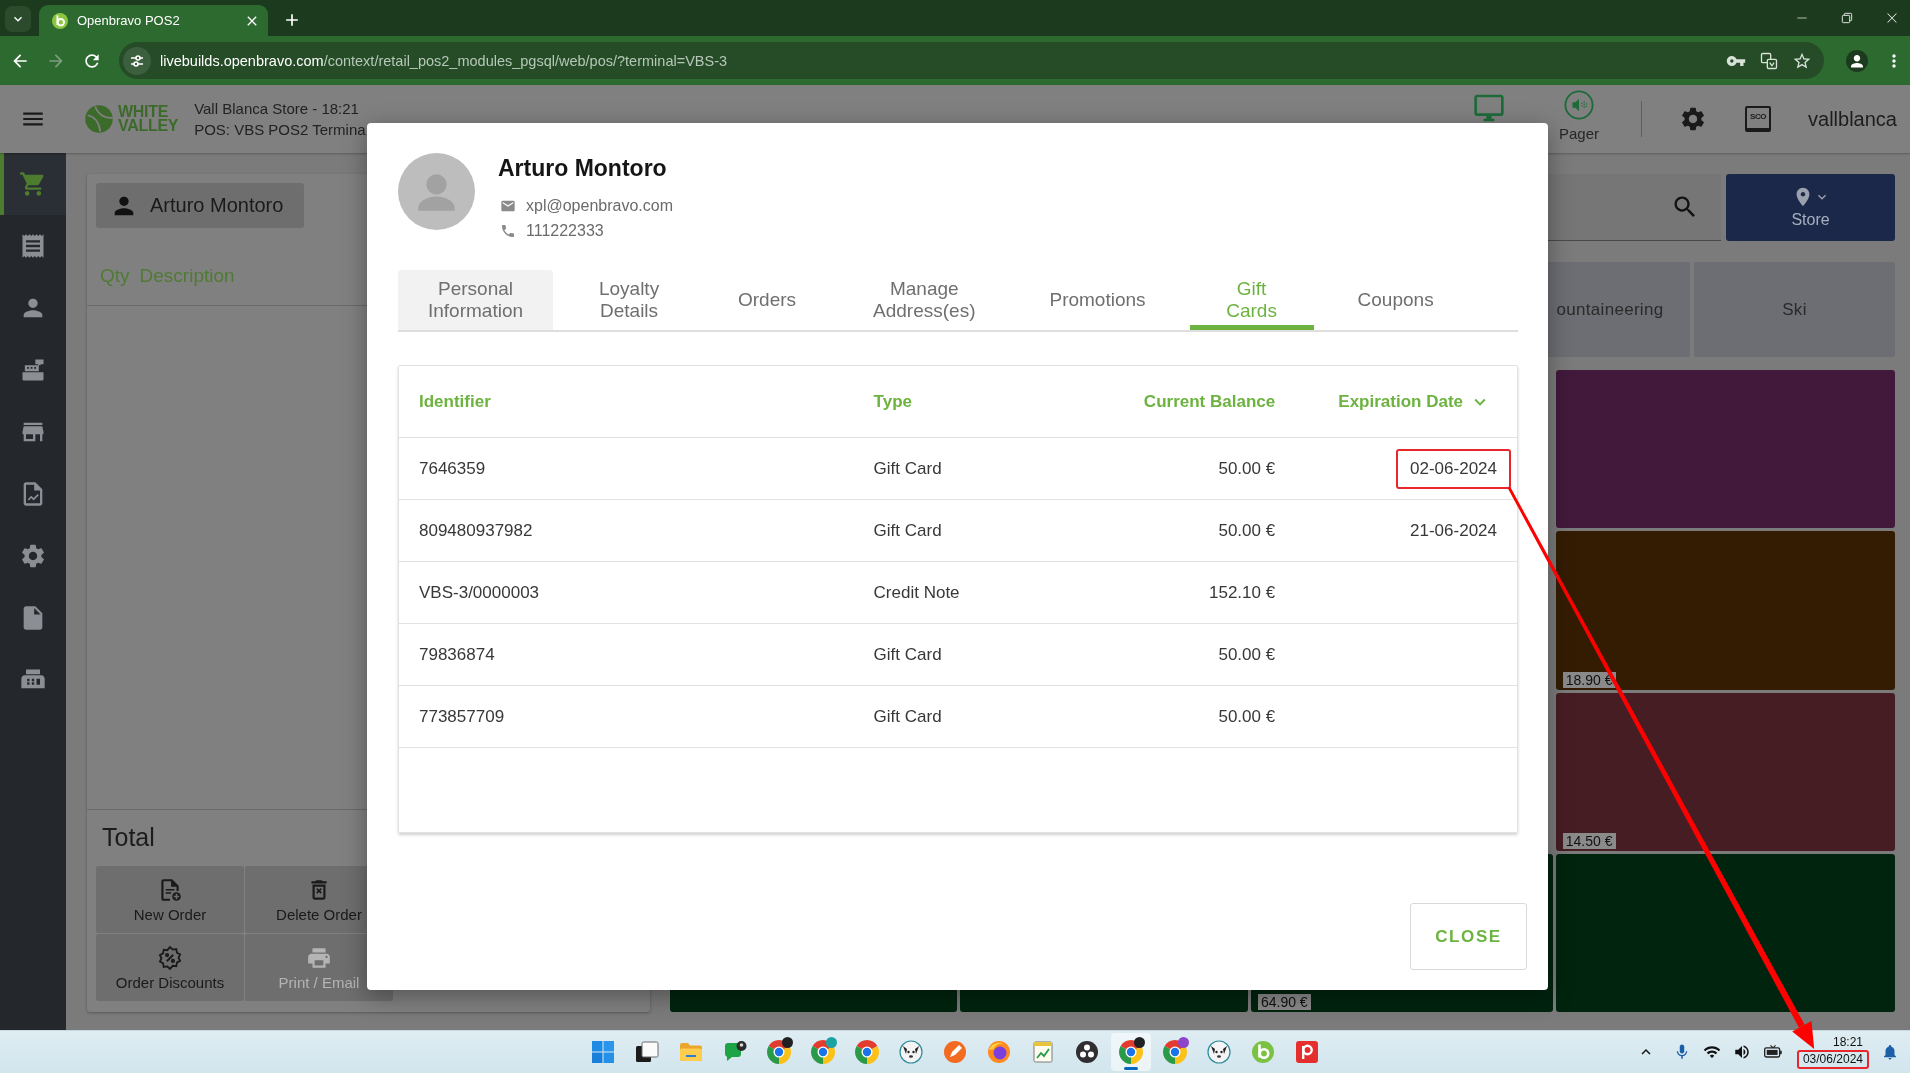  What do you see at coordinates (767, 300) in the screenshot?
I see `tab: Orders` at bounding box center [767, 300].